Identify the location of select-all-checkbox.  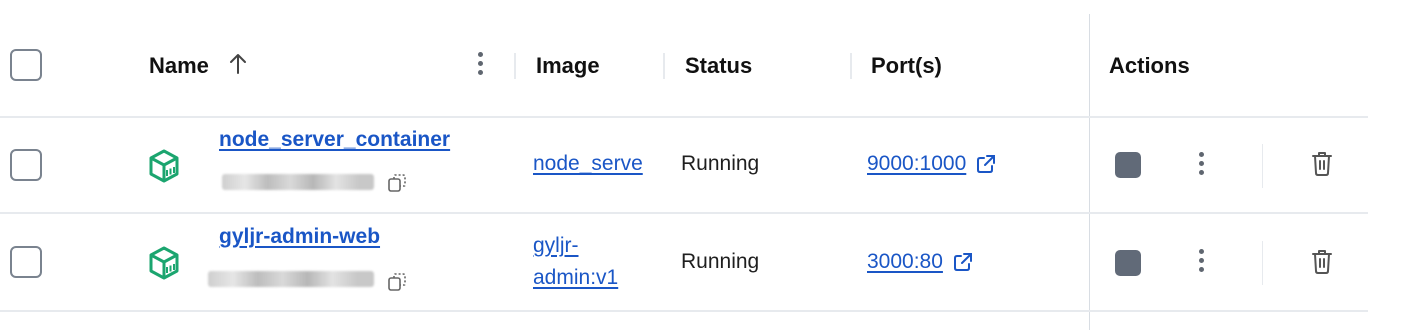
(26, 65).